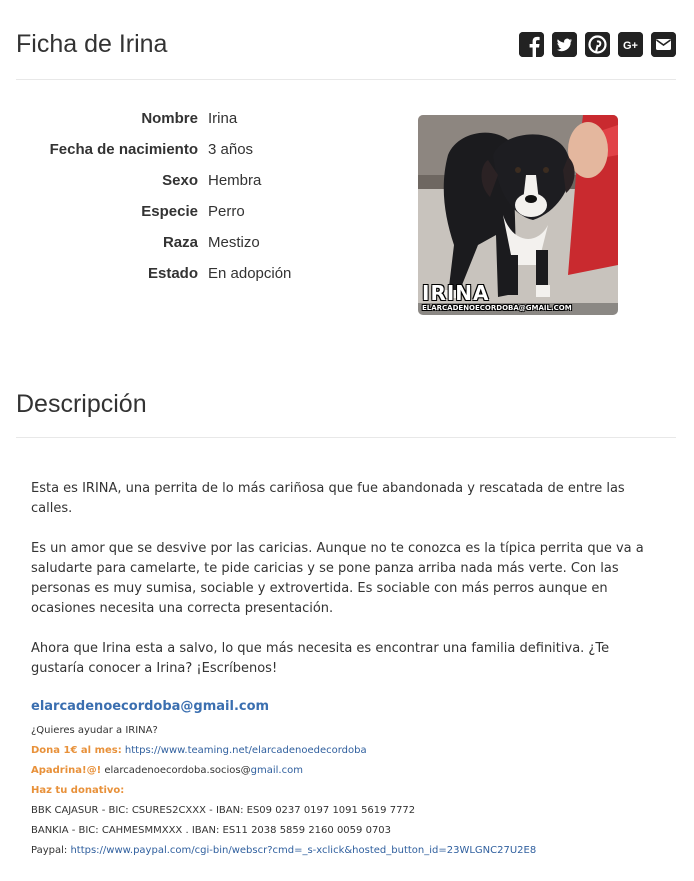 This screenshot has height=881, width=694. What do you see at coordinates (92, 44) in the screenshot?
I see `page-title: Ficha de Irina` at bounding box center [92, 44].